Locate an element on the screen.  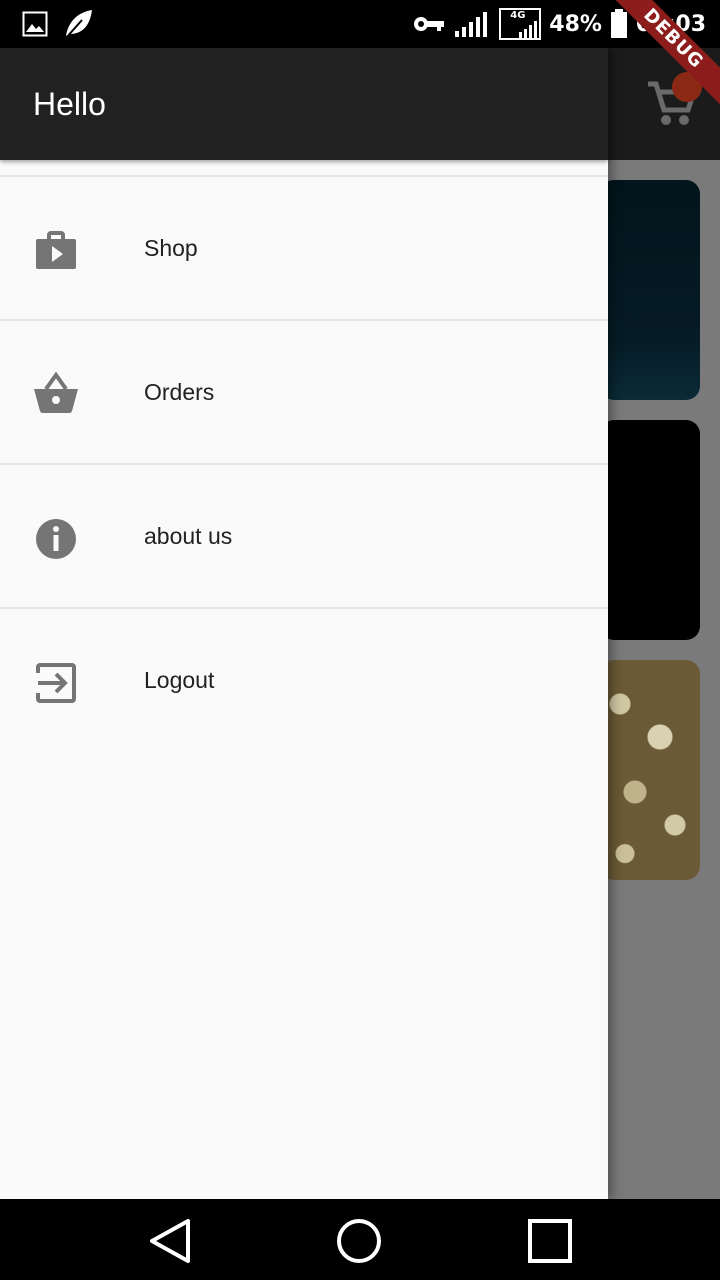
back-icon is located at coordinates (170, 1241).